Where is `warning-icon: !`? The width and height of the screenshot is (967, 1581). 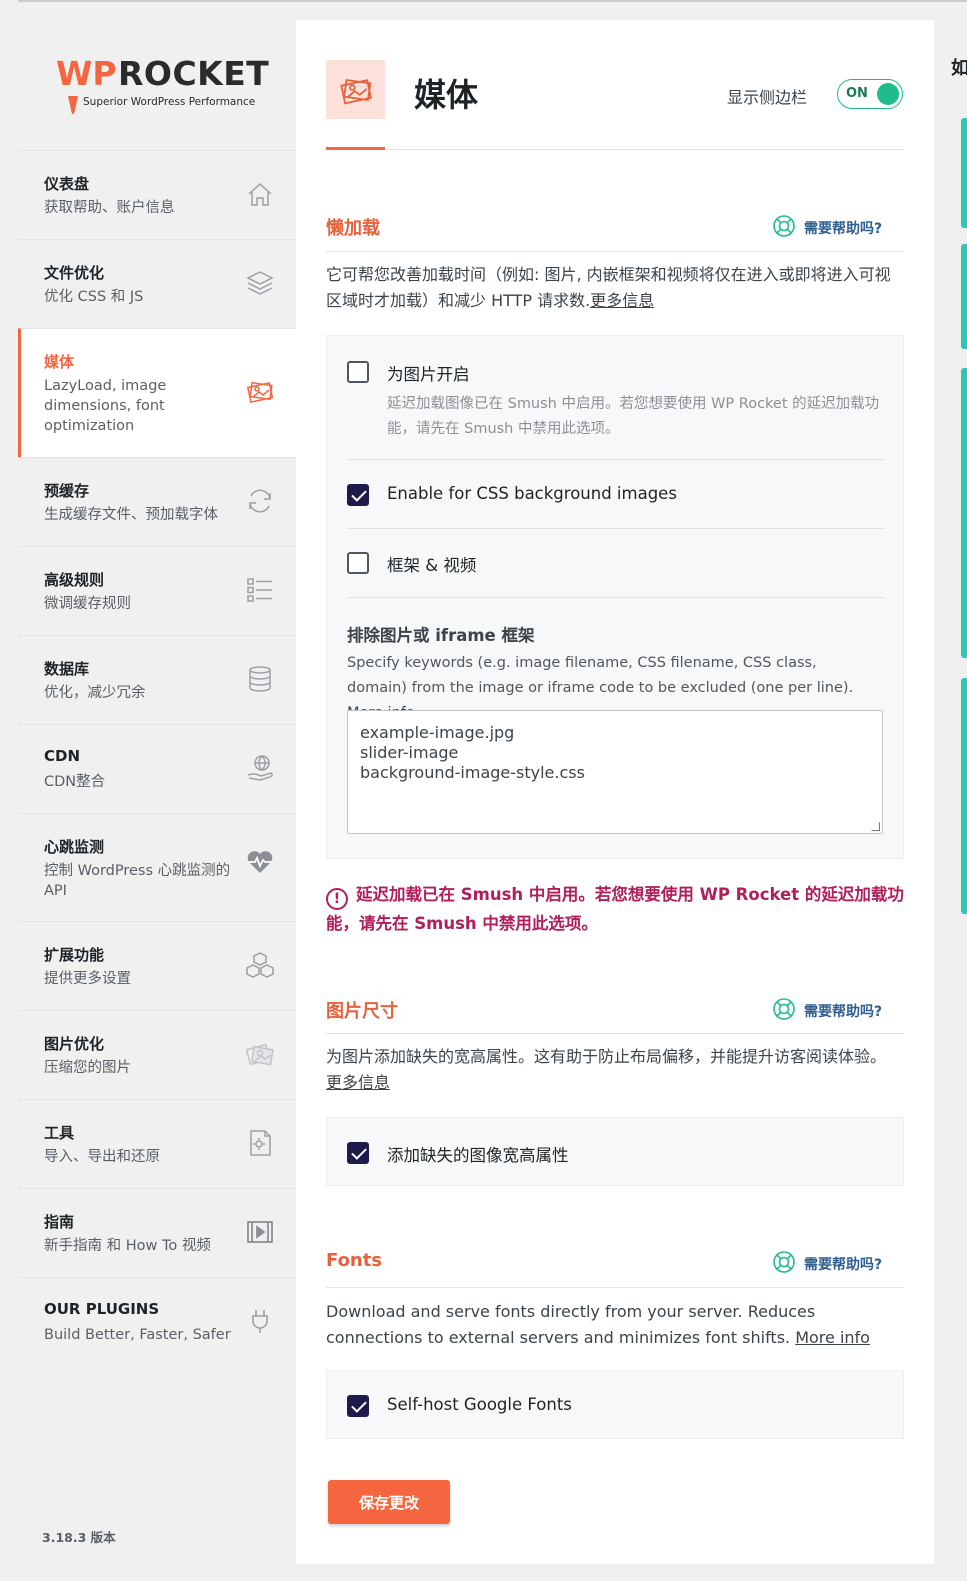 warning-icon: ! is located at coordinates (337, 899).